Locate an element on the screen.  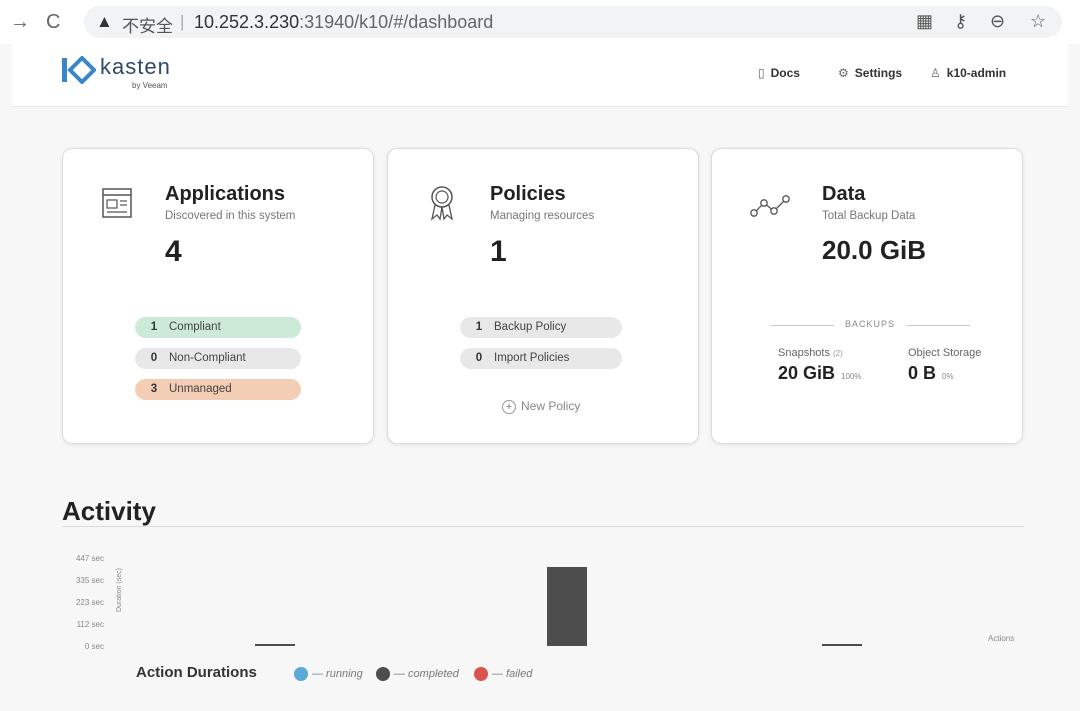
applications-title: Applications is located at coordinates (225, 194).